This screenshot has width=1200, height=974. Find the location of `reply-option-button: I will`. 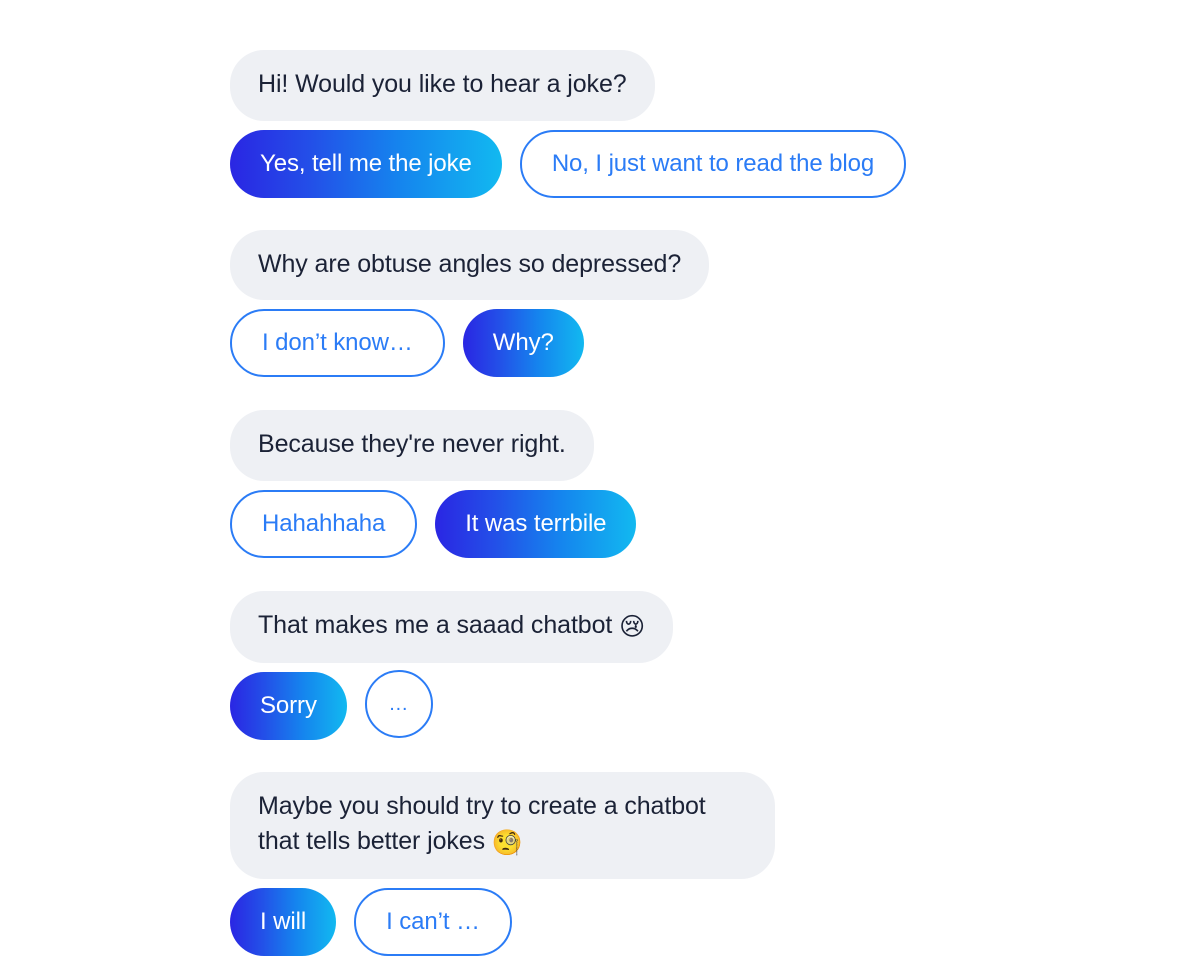

reply-option-button: I will is located at coordinates (283, 922).